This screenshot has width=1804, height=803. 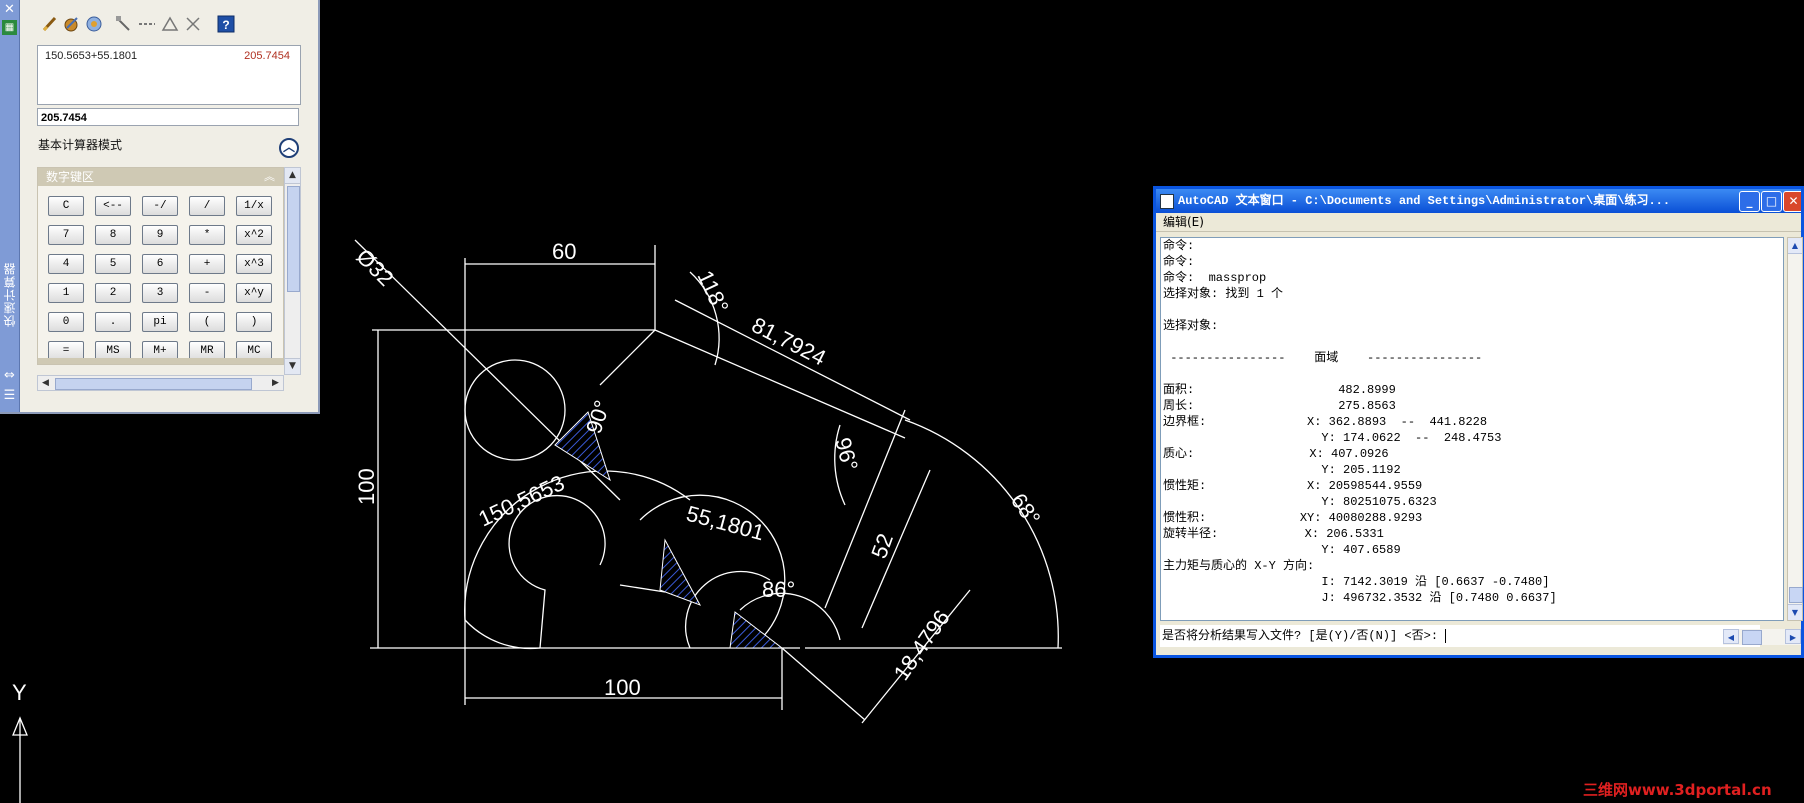 What do you see at coordinates (267, 56) in the screenshot?
I see `history-result: 205.7454` at bounding box center [267, 56].